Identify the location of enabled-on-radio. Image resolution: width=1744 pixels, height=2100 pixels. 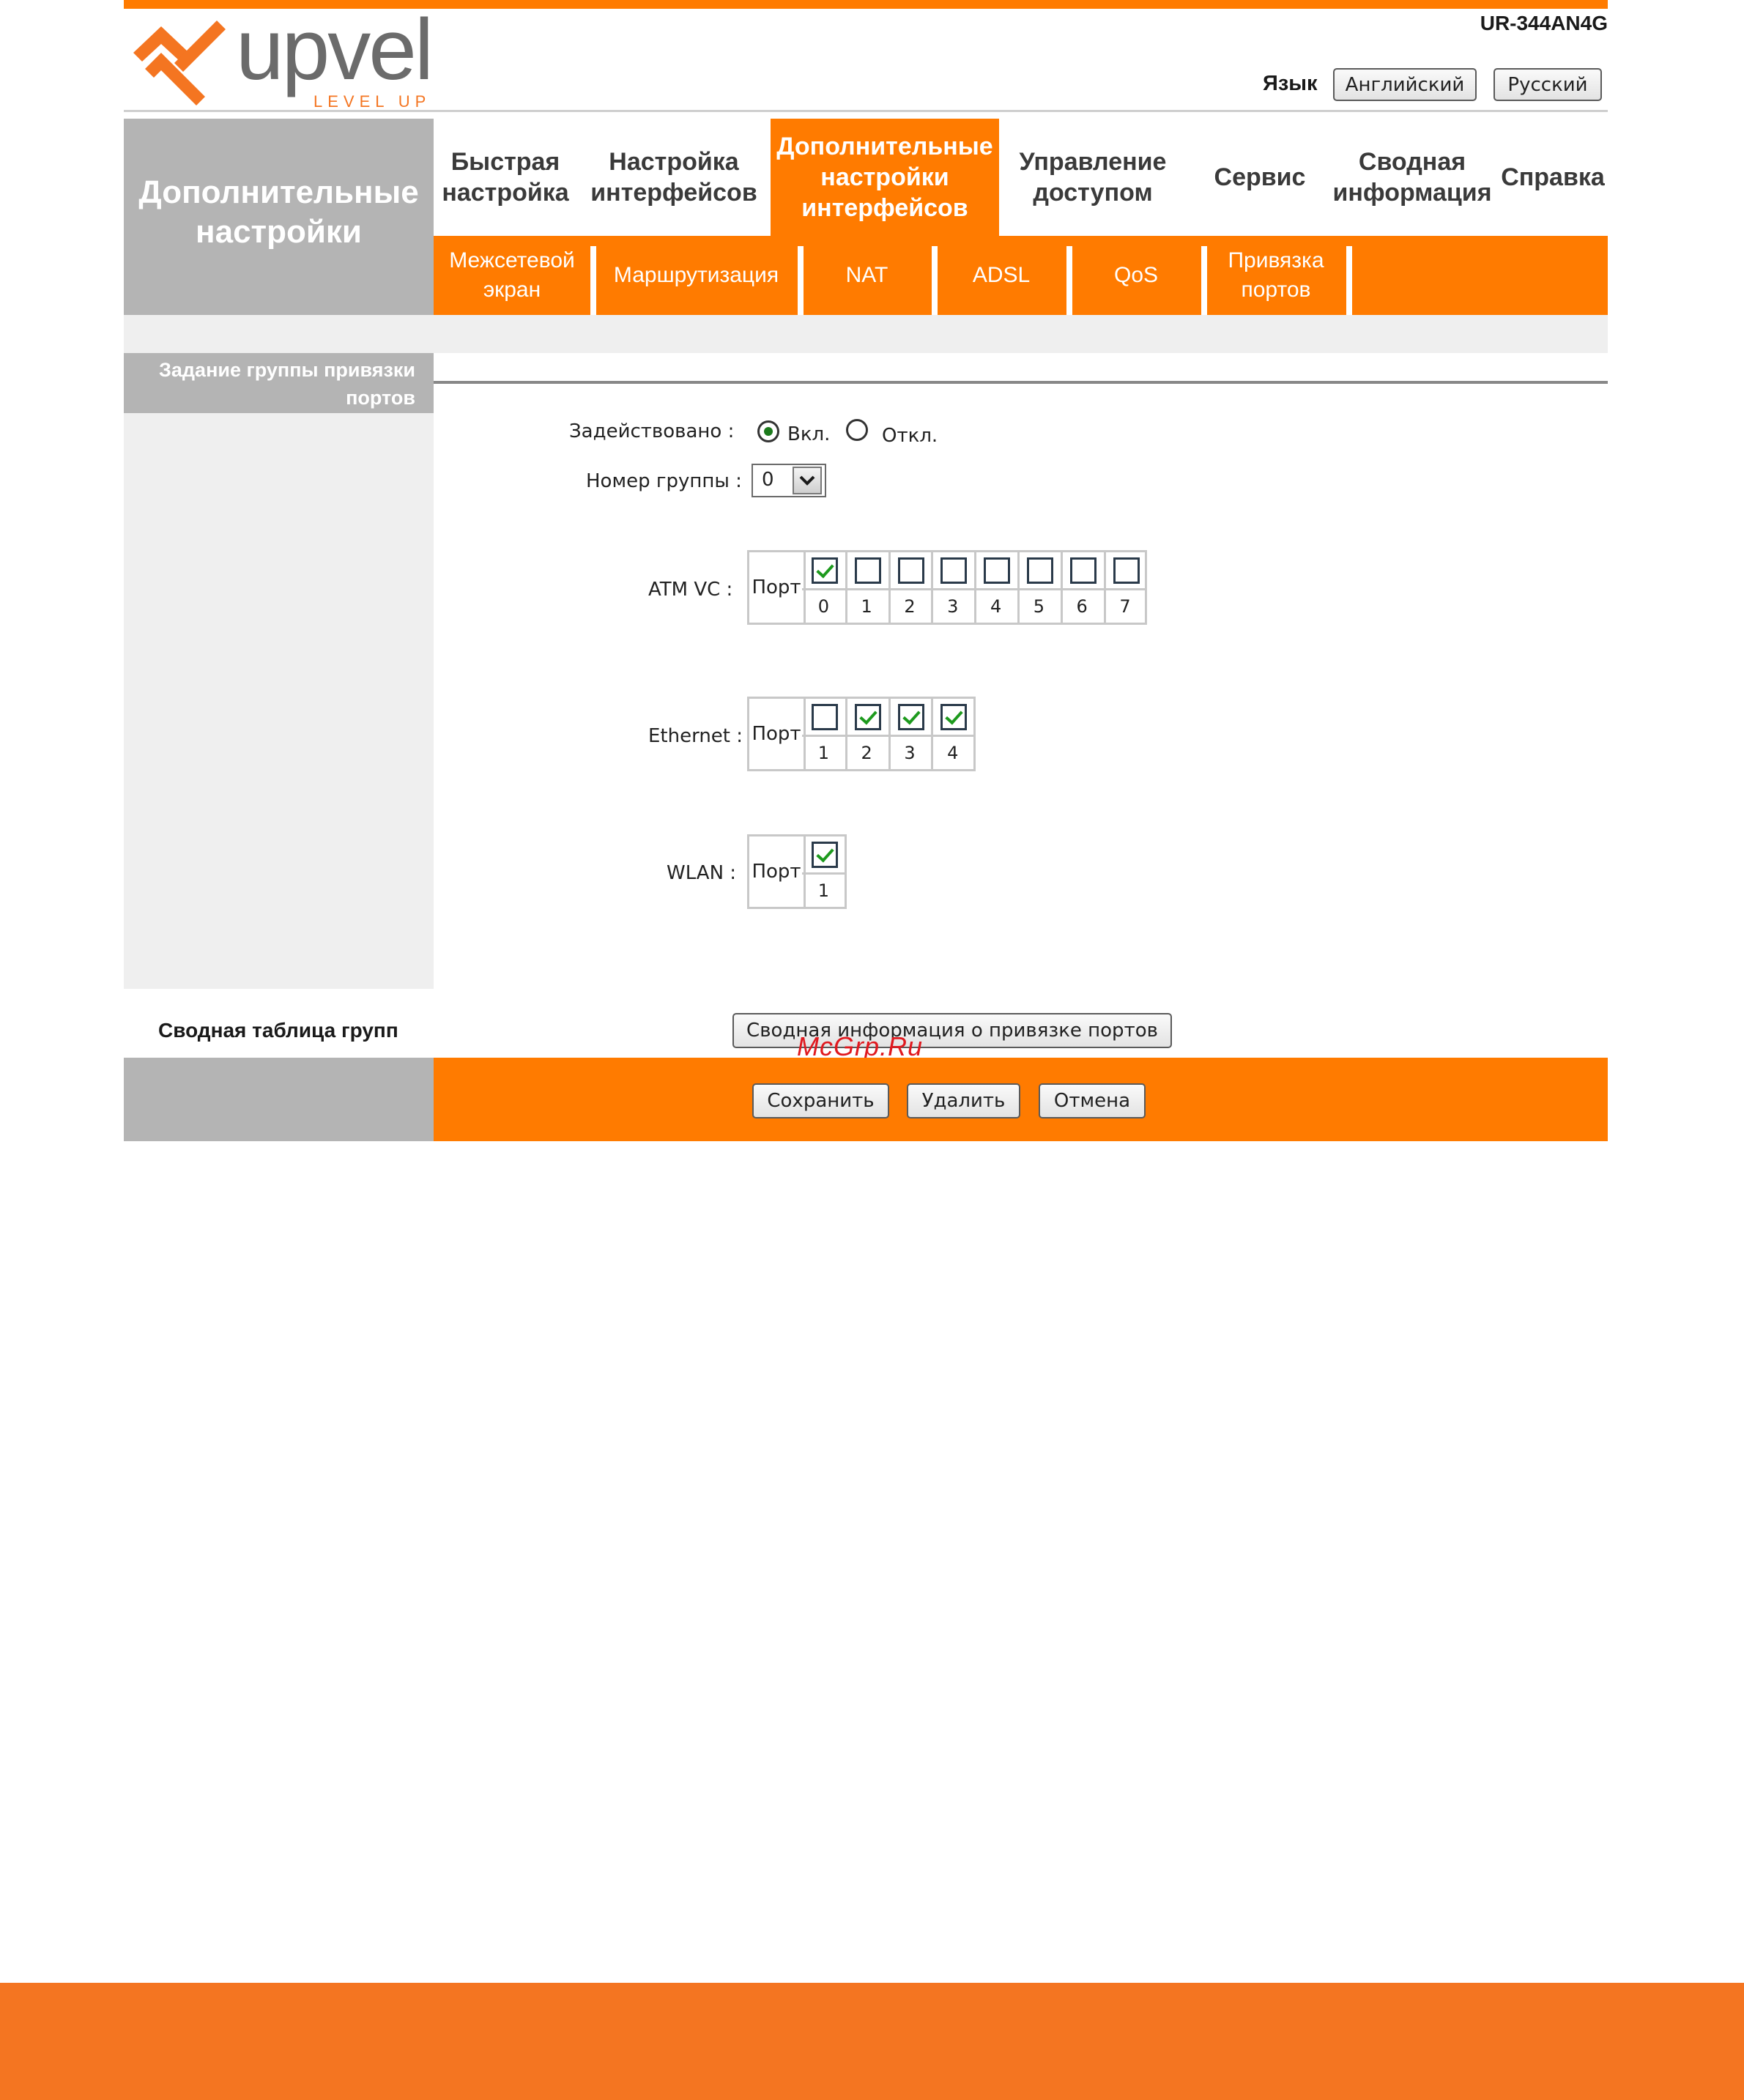
(768, 431).